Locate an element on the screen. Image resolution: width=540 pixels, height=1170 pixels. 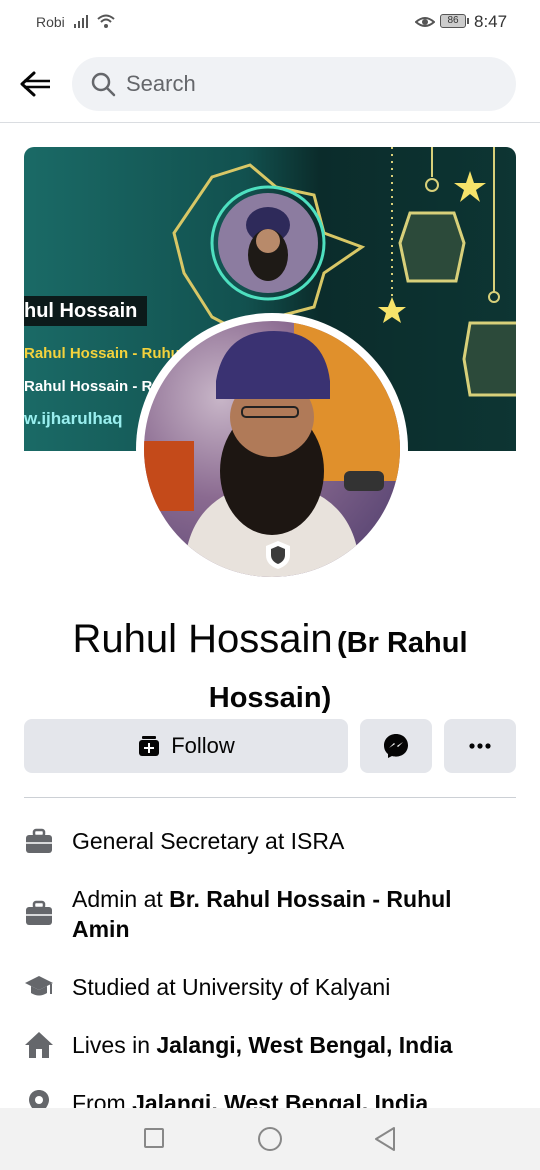
back-button is located at coordinates (35, 84).